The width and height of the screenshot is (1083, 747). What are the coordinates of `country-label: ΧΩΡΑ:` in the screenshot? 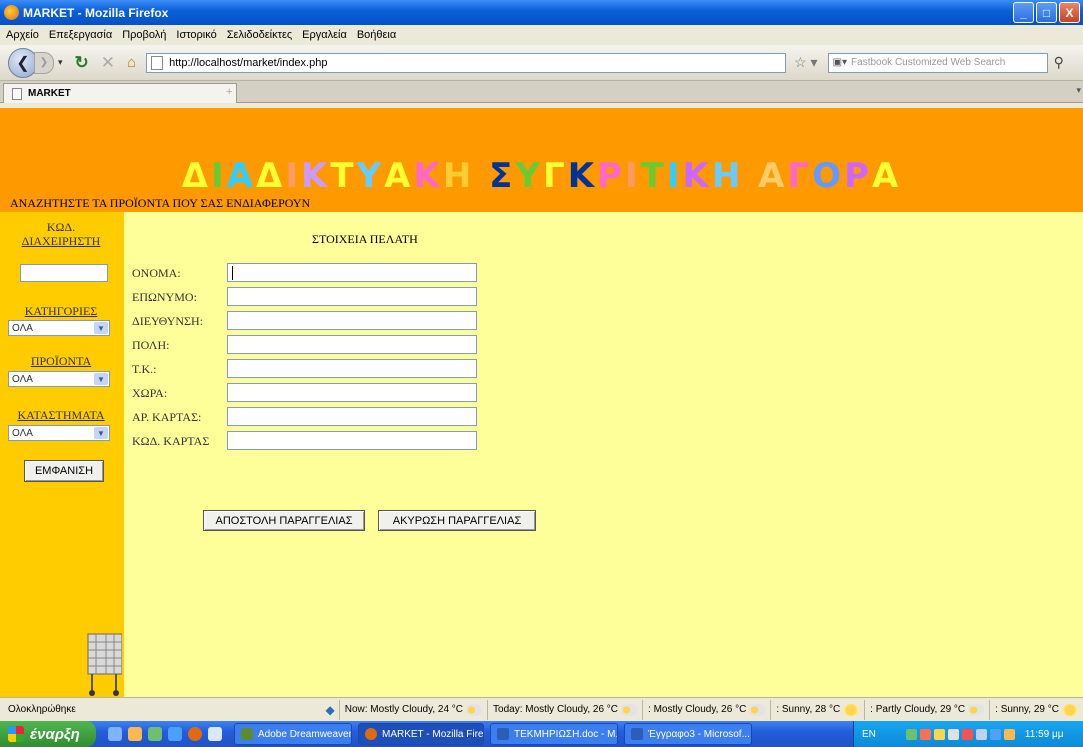 It's located at (150, 393).